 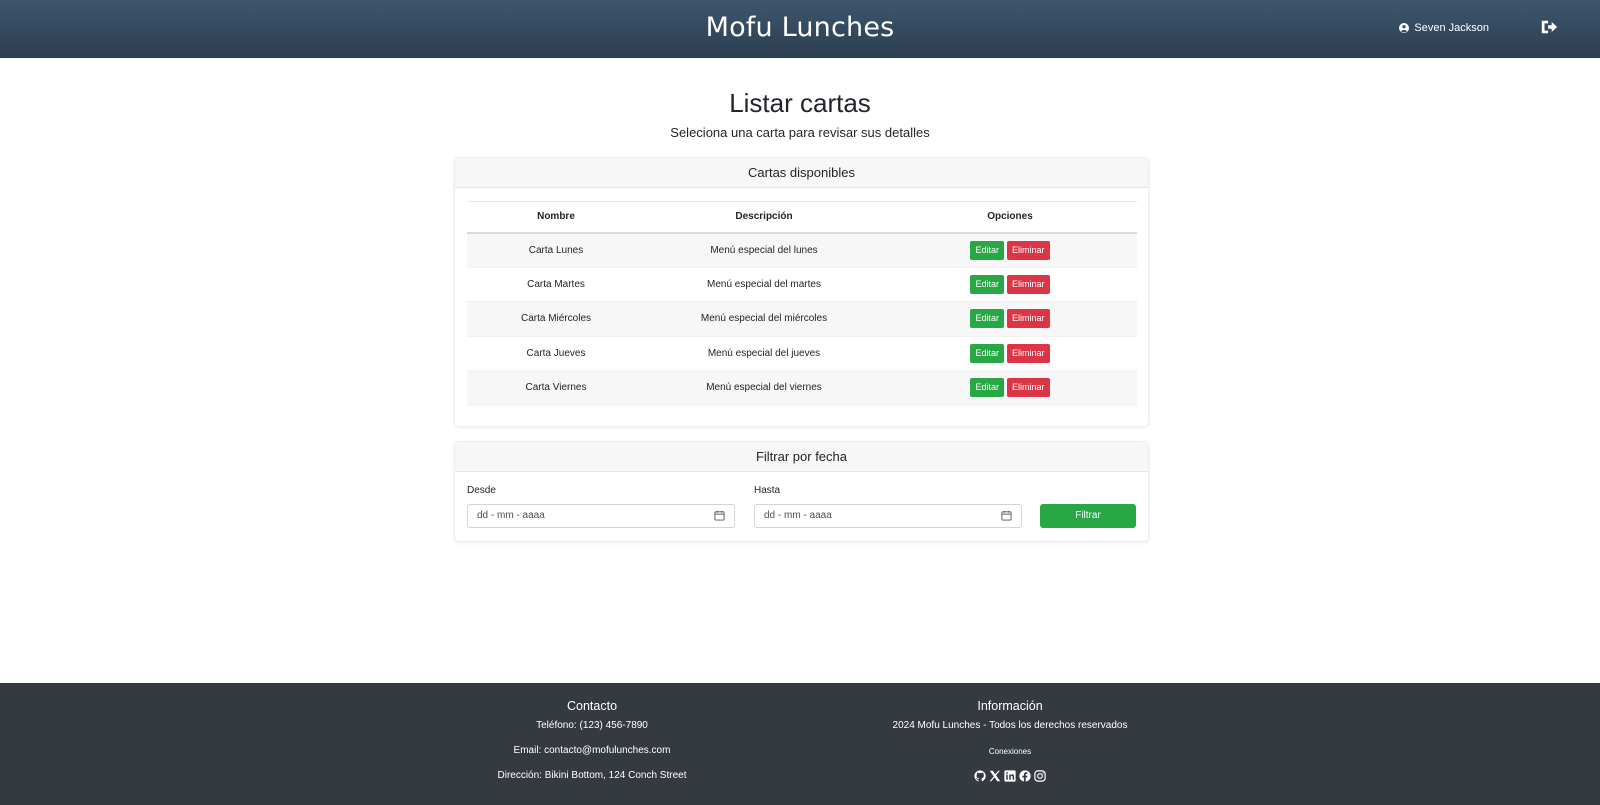 What do you see at coordinates (798, 515) in the screenshot?
I see `to-date-placeholder: dd - mm - aaaa` at bounding box center [798, 515].